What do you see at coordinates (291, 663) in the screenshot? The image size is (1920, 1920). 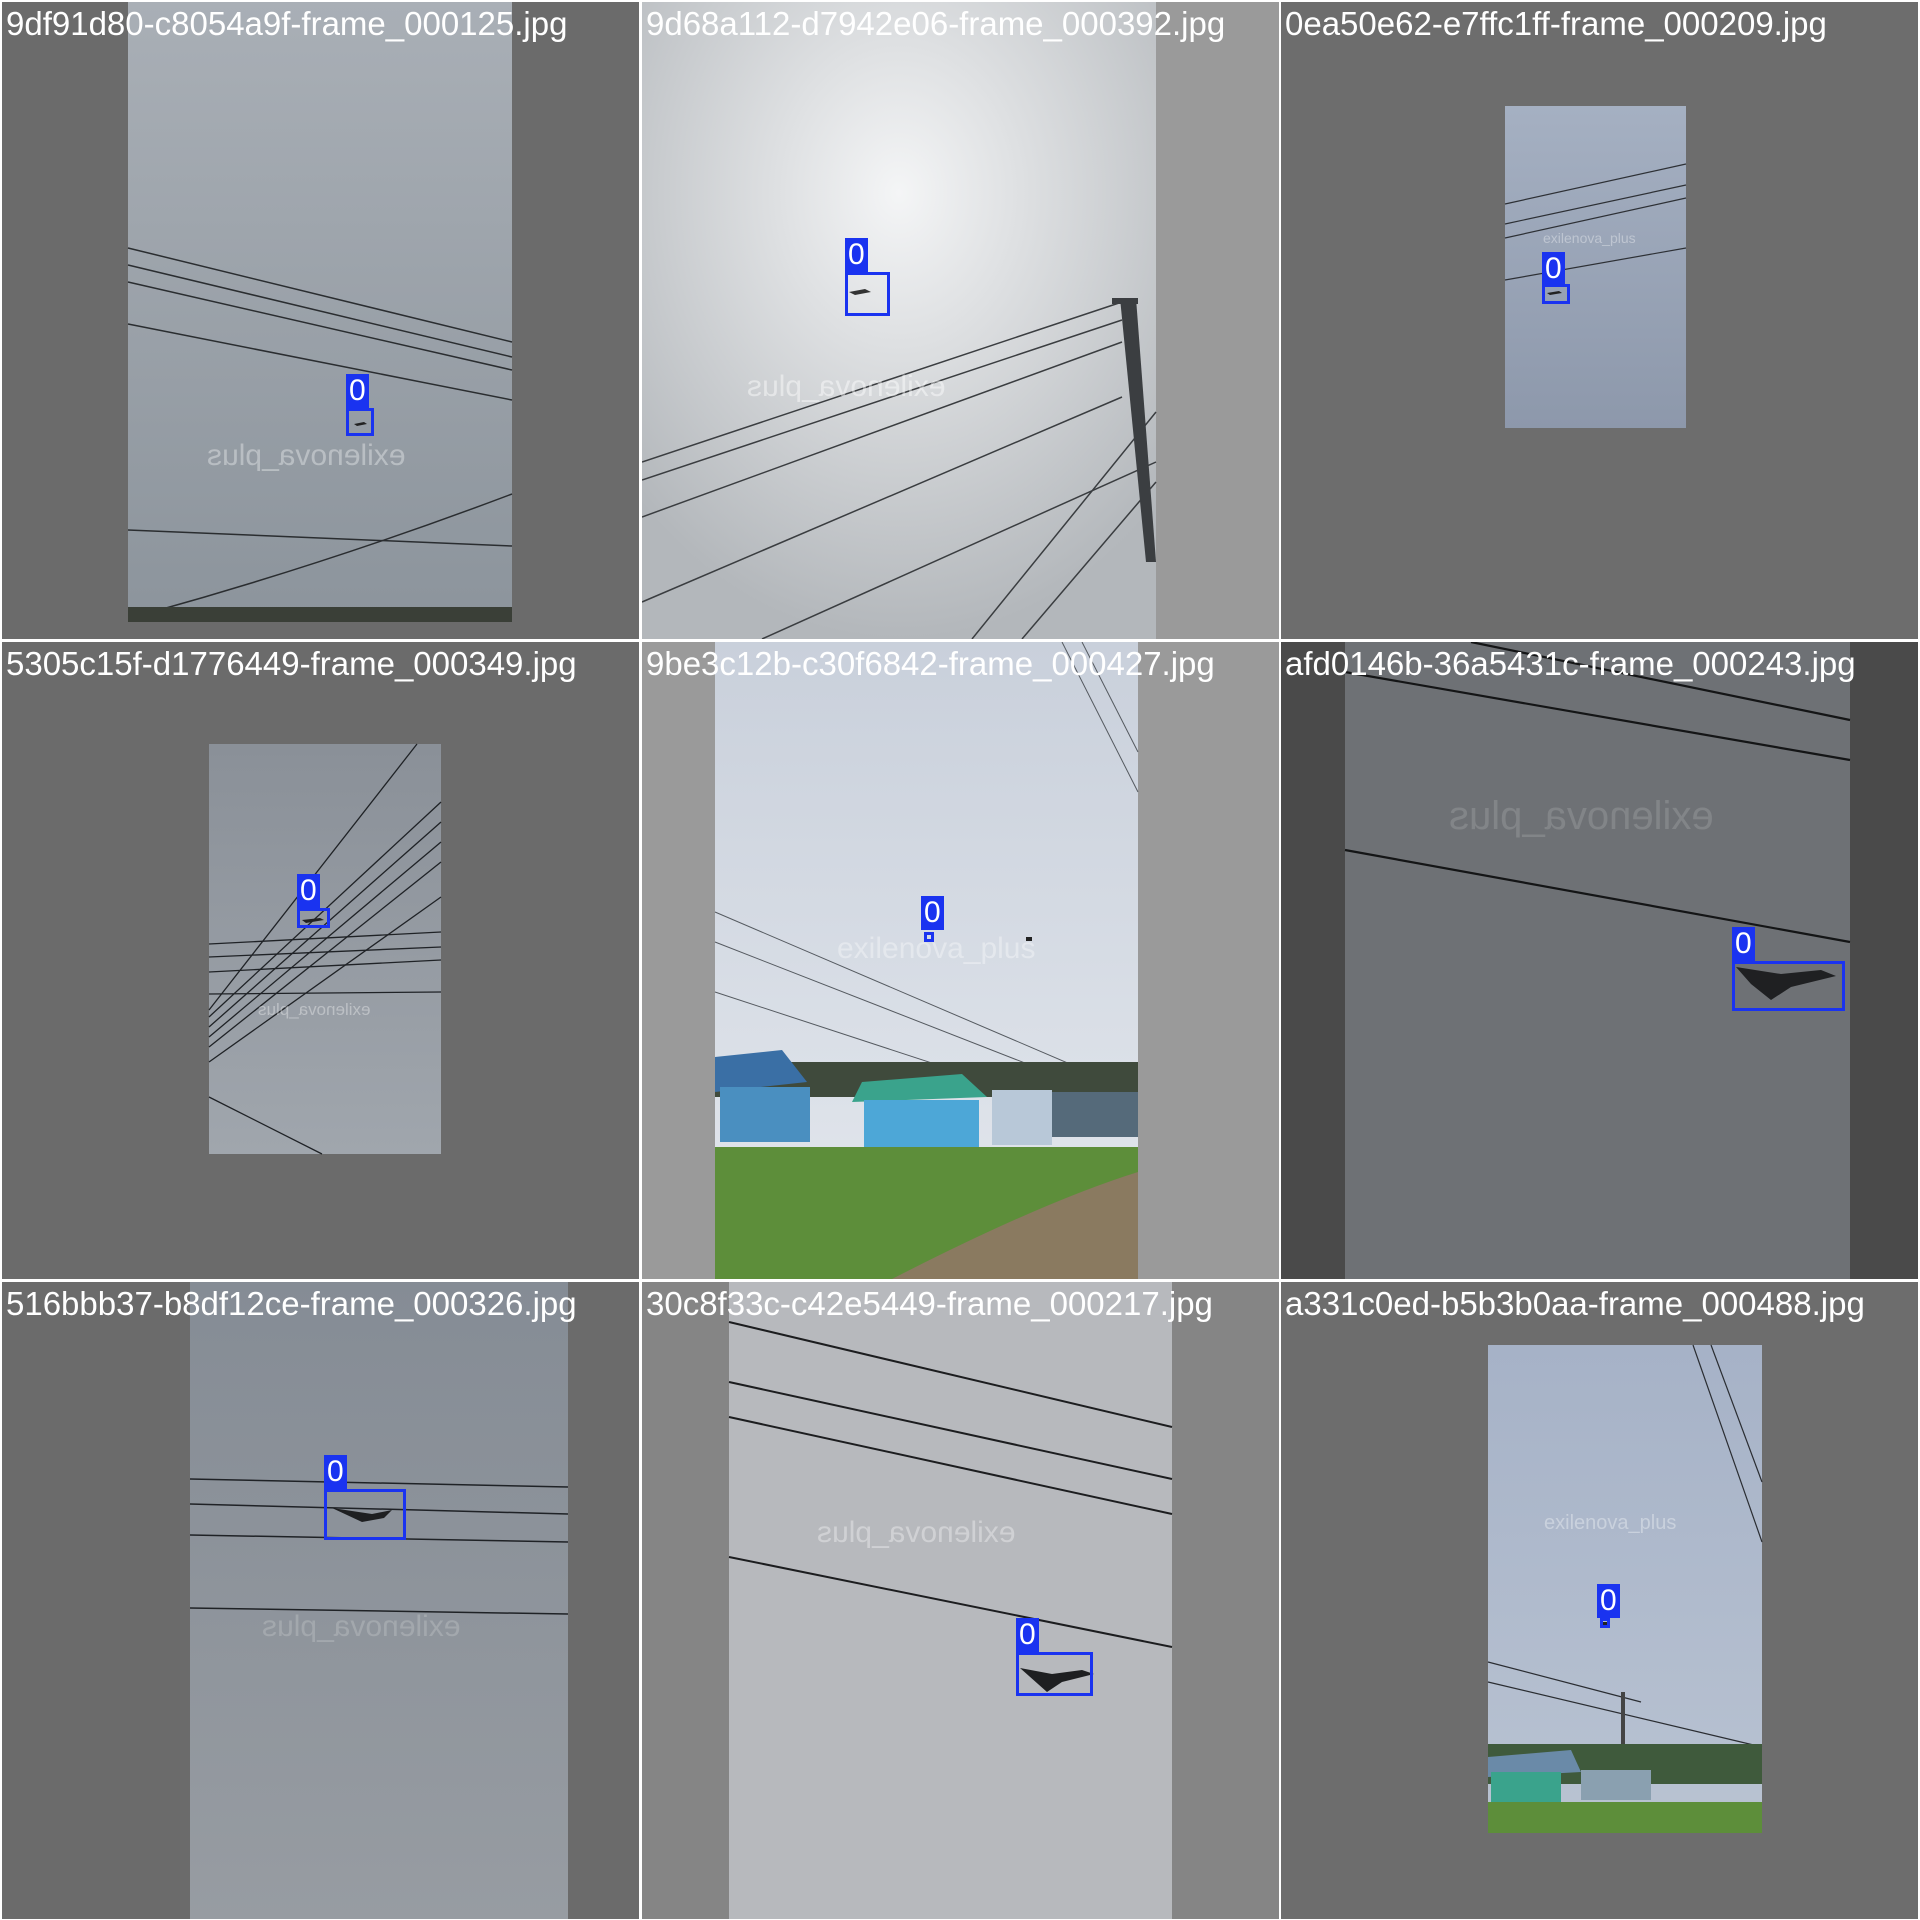 I see `filename-label: 5305c15f-d1776449-frame_000349.jpg` at bounding box center [291, 663].